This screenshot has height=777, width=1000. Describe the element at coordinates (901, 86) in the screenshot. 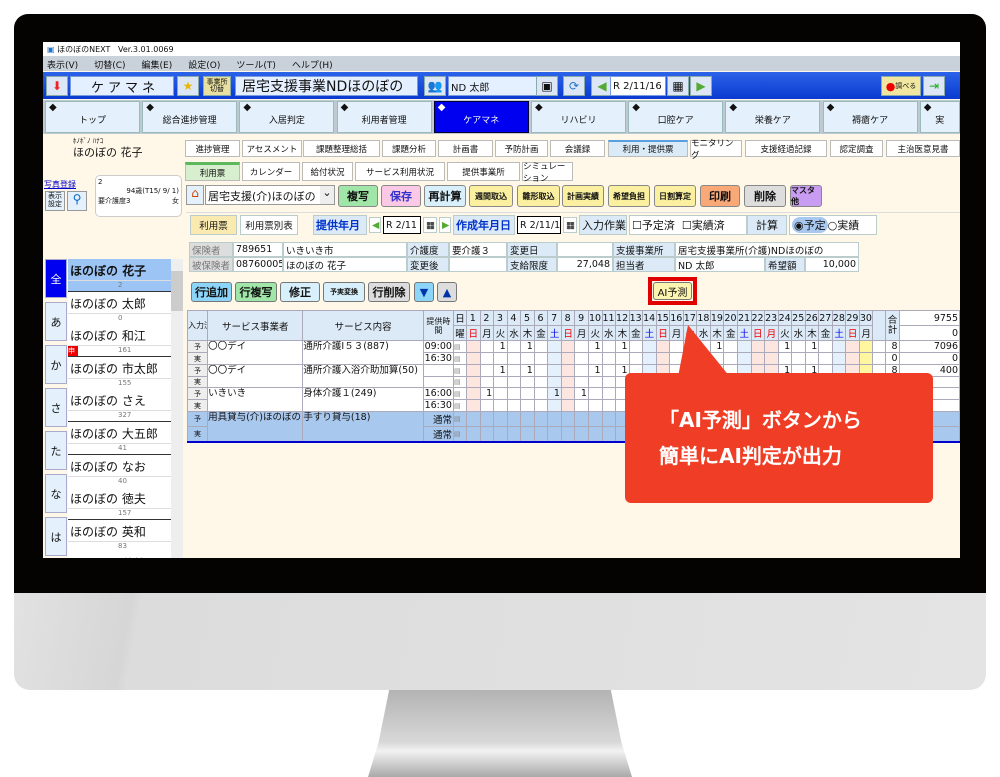

I see `help-button: ● 調べる` at that location.